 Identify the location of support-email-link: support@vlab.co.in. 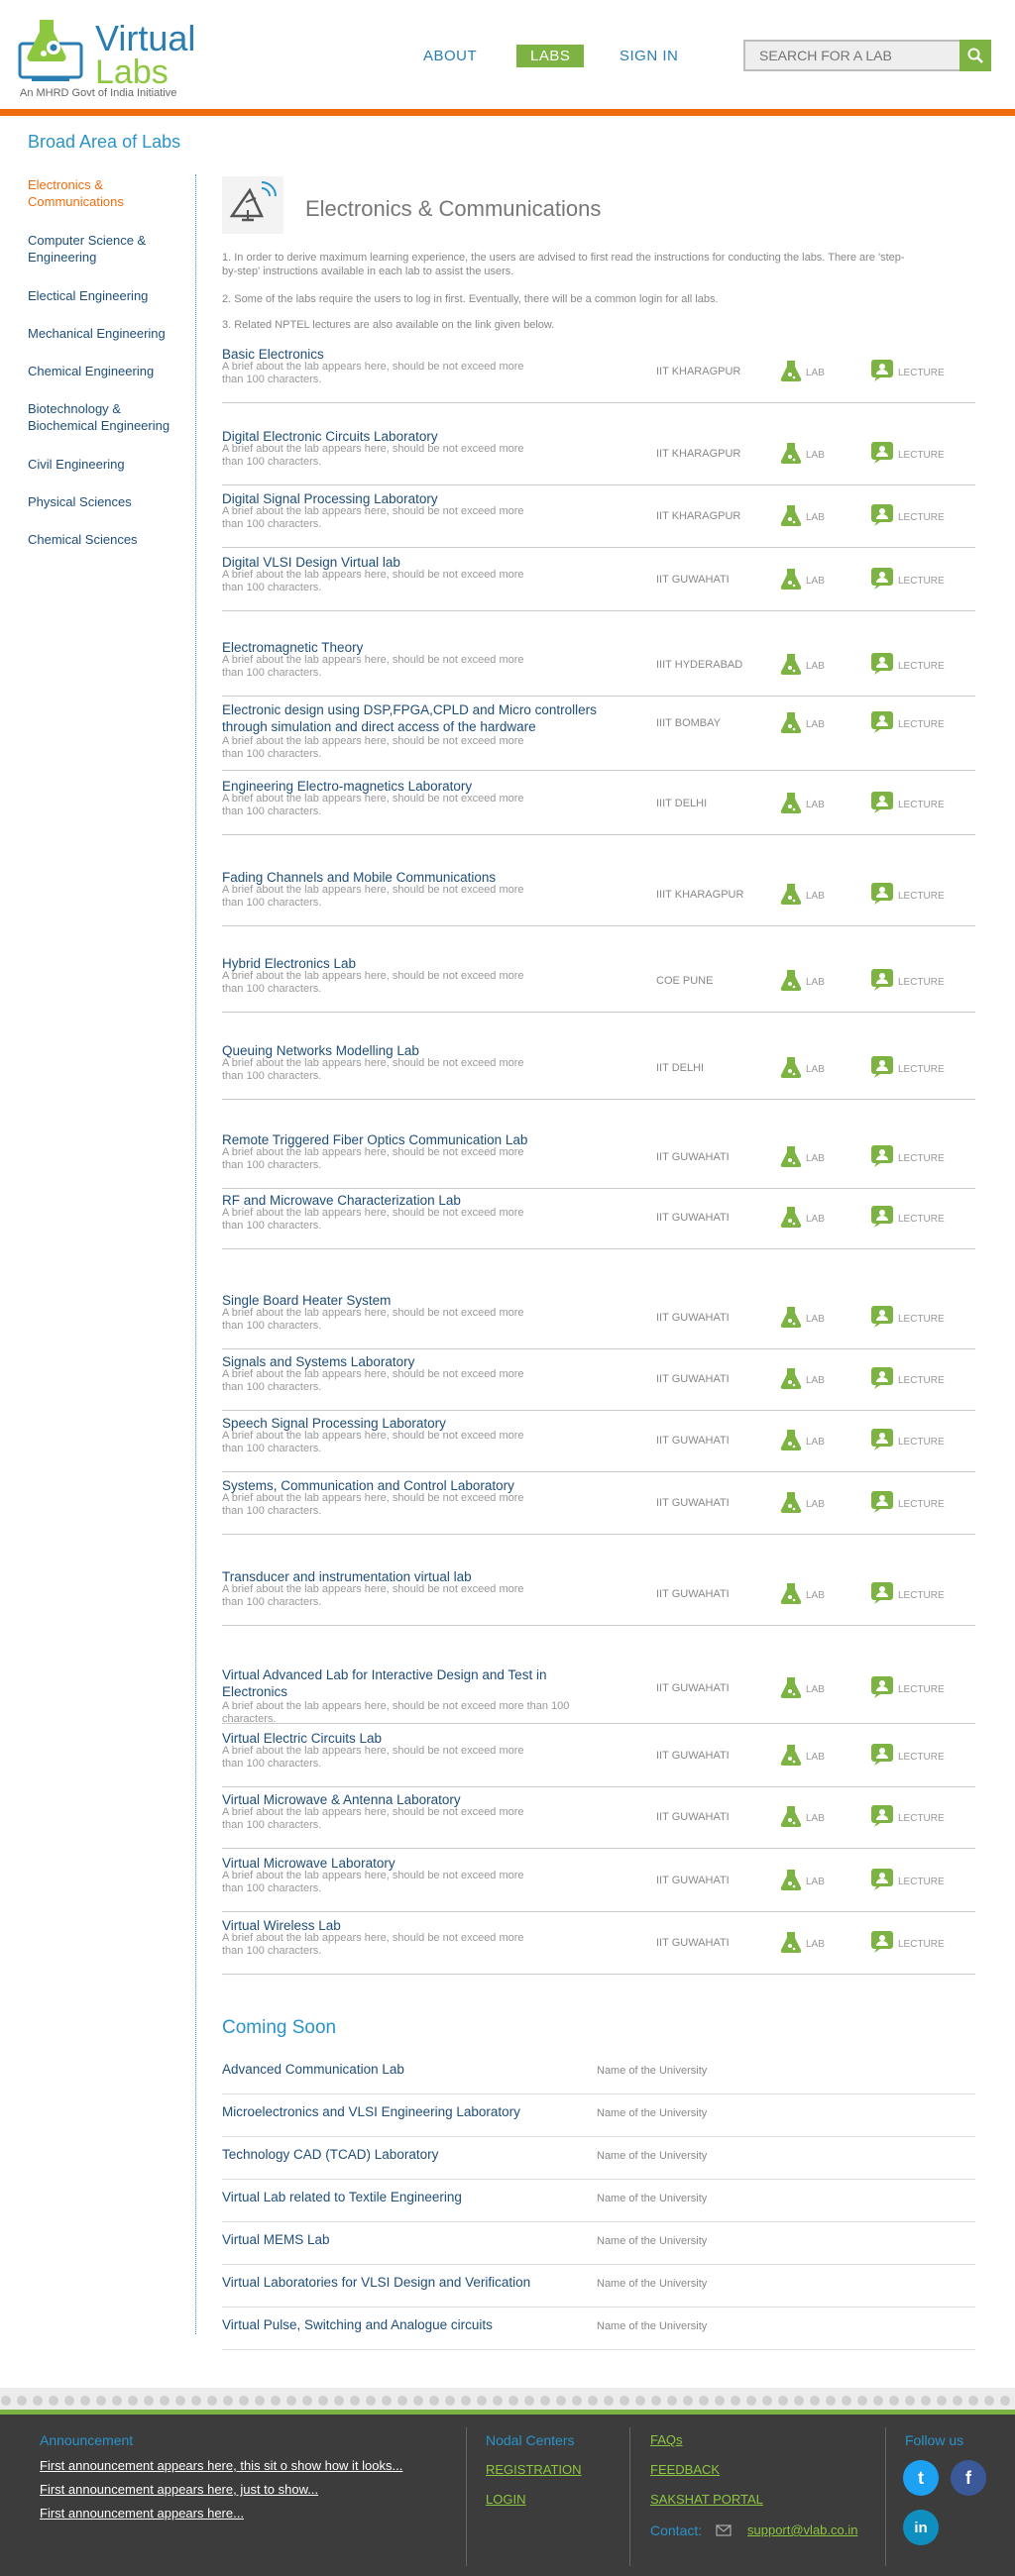
(802, 2529).